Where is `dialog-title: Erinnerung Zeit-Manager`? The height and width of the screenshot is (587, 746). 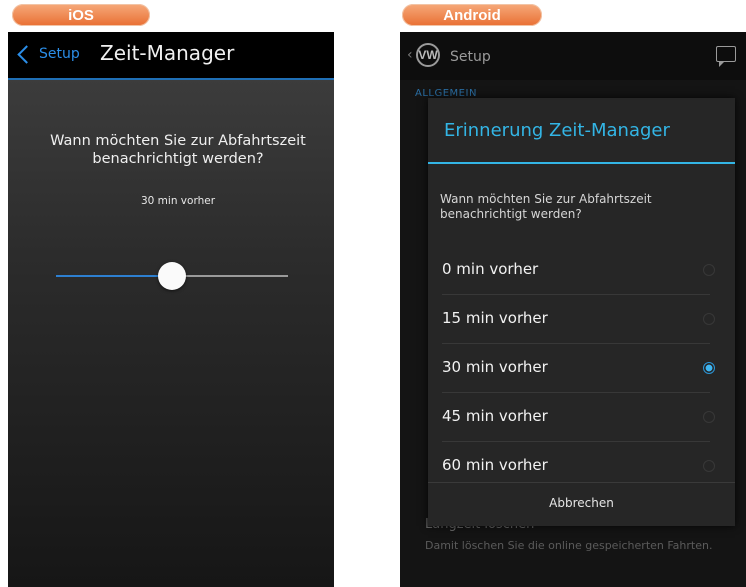 dialog-title: Erinnerung Zeit-Manager is located at coordinates (557, 130).